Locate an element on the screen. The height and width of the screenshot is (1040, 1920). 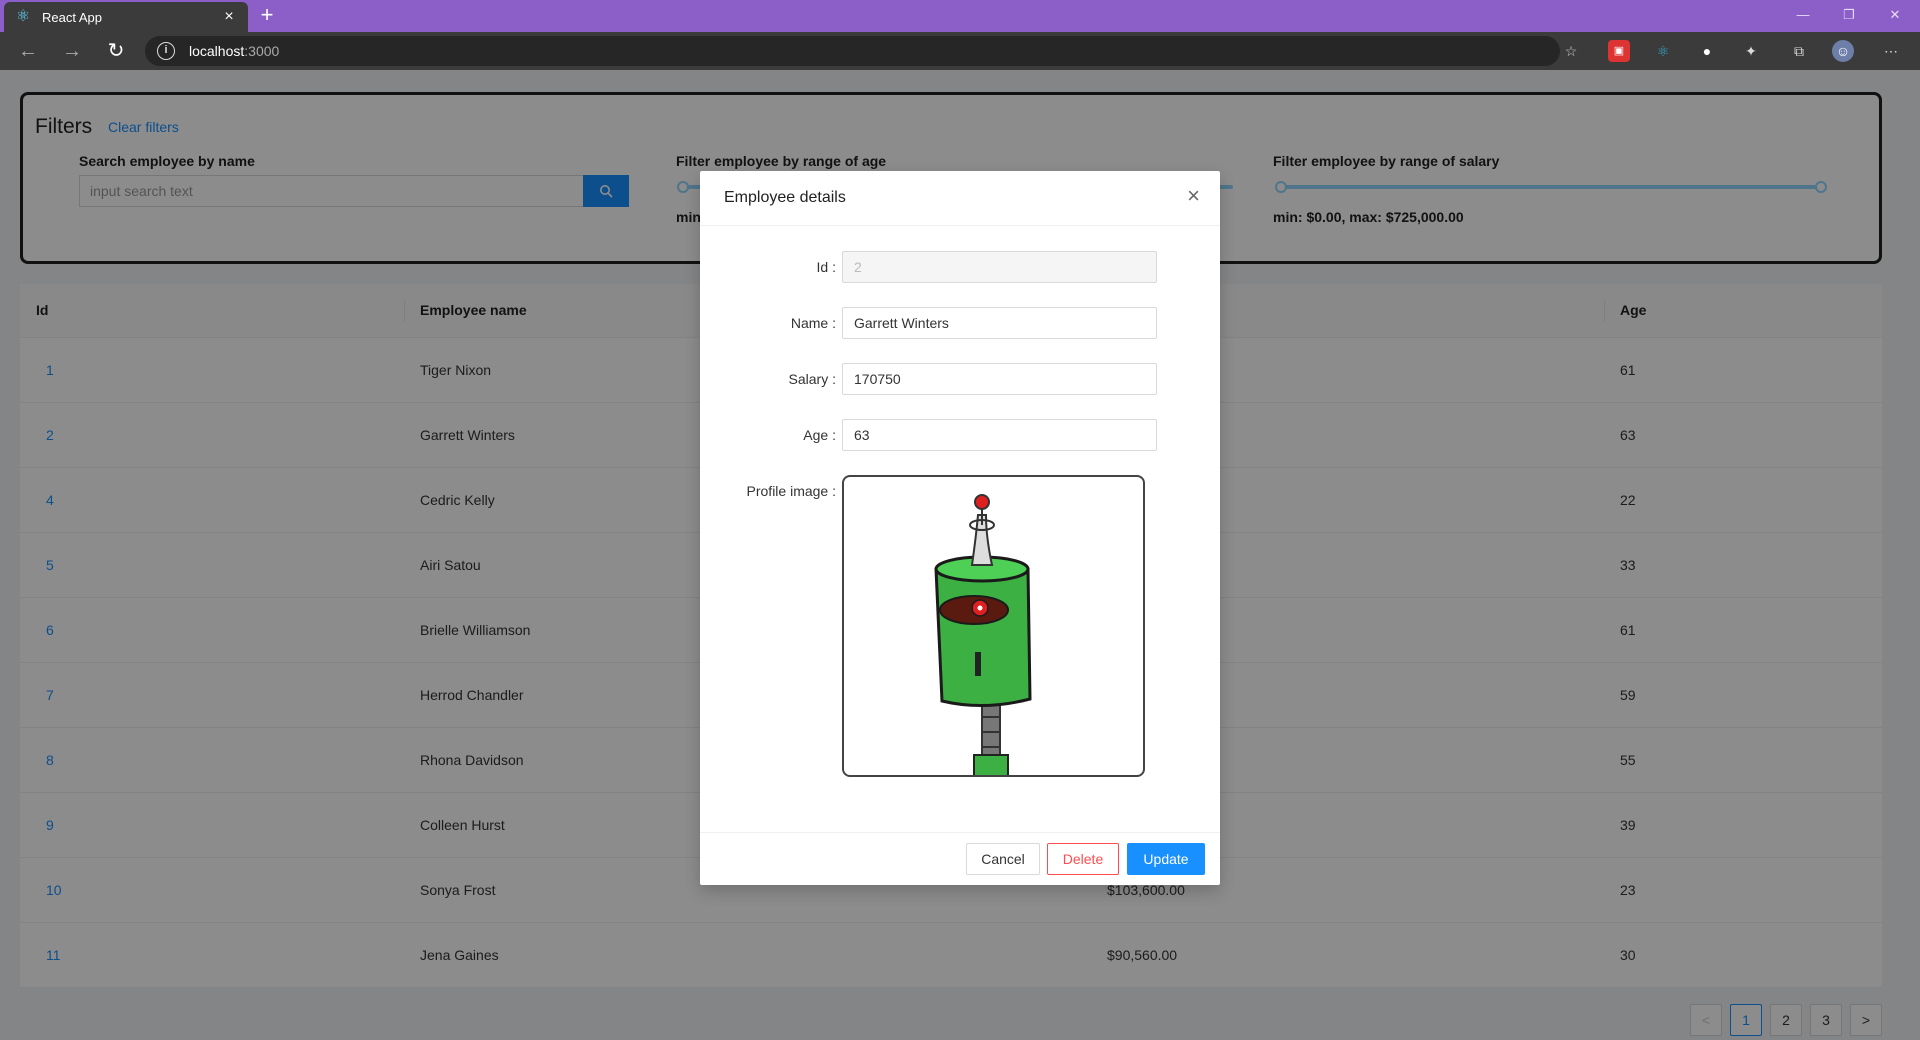
react-icon: ⚛ is located at coordinates (23, 16).